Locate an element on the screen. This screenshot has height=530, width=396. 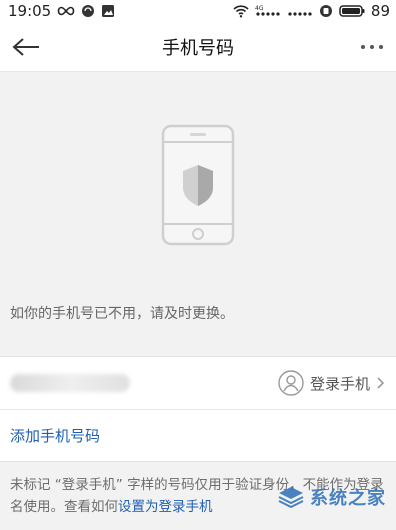
watermark: 系统之家 is located at coordinates (332, 497).